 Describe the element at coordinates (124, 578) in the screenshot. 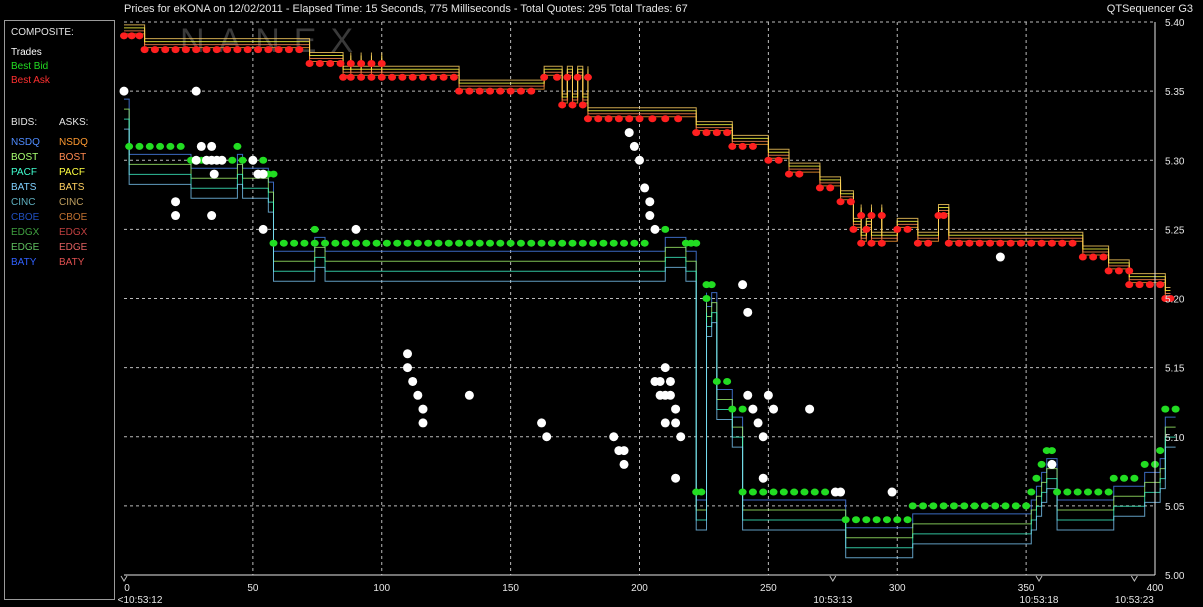

I see `time-marker` at that location.